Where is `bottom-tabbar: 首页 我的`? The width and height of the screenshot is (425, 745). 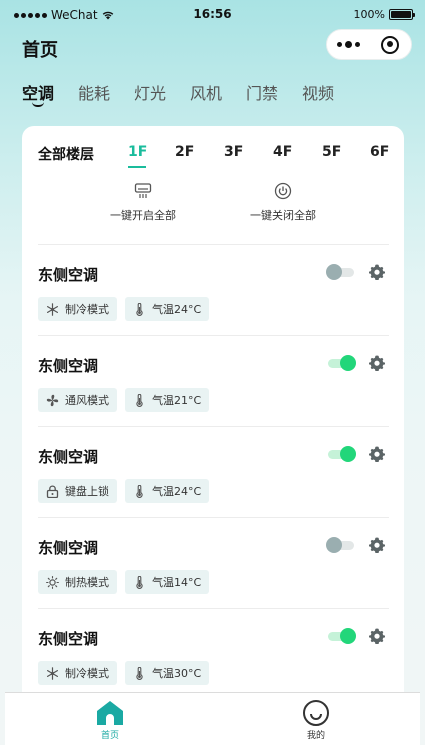
bottom-tabbar: 首页 我的 is located at coordinates (212, 718).